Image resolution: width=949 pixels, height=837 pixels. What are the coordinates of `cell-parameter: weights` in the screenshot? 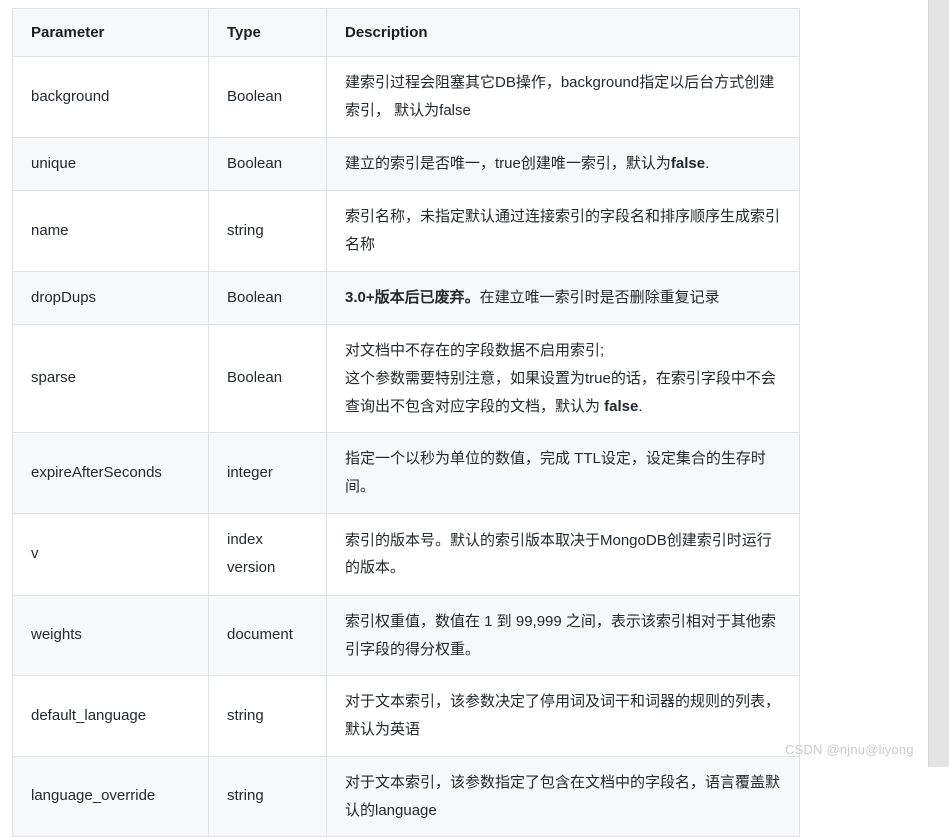 It's located at (110, 635).